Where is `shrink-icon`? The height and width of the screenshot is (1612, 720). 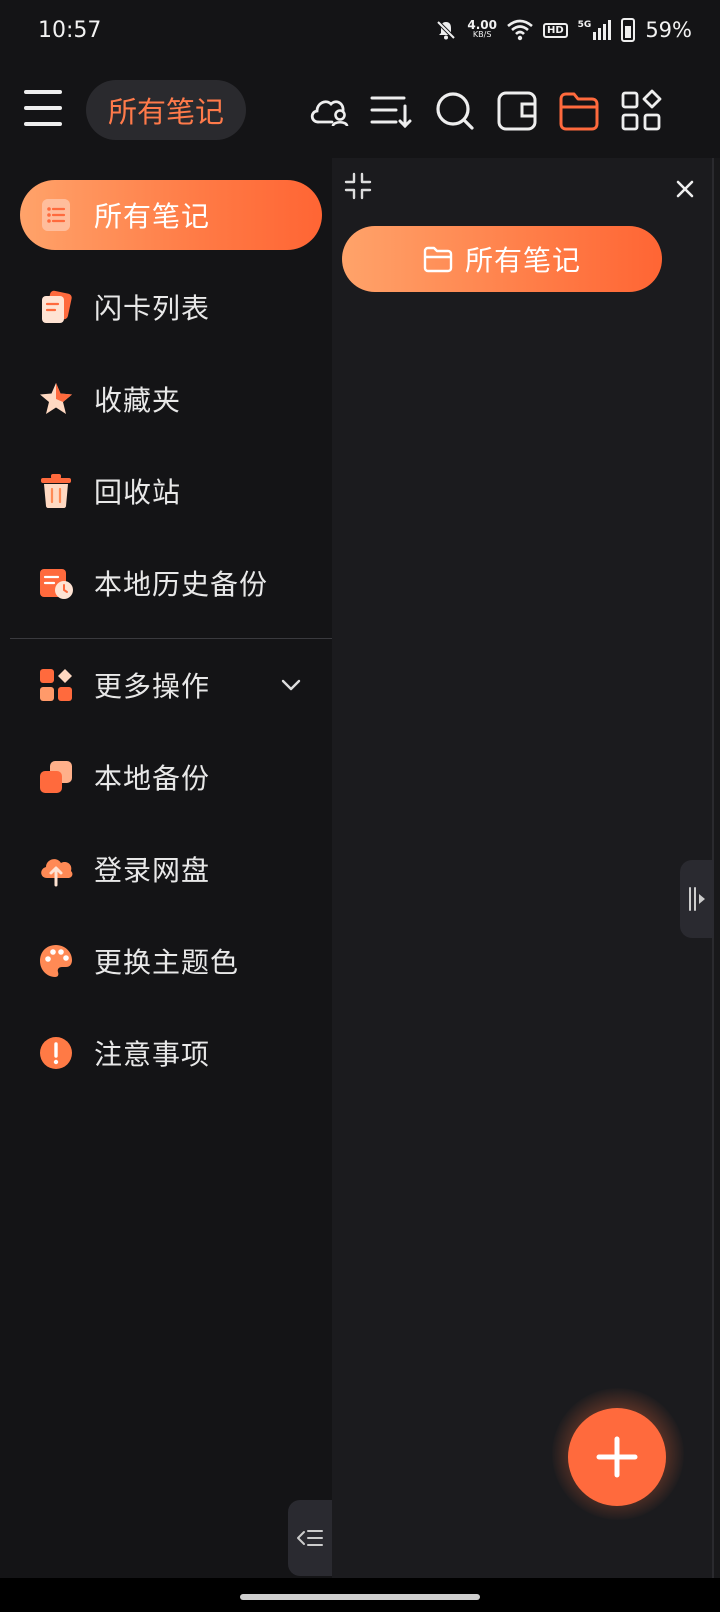
shrink-icon is located at coordinates (358, 186).